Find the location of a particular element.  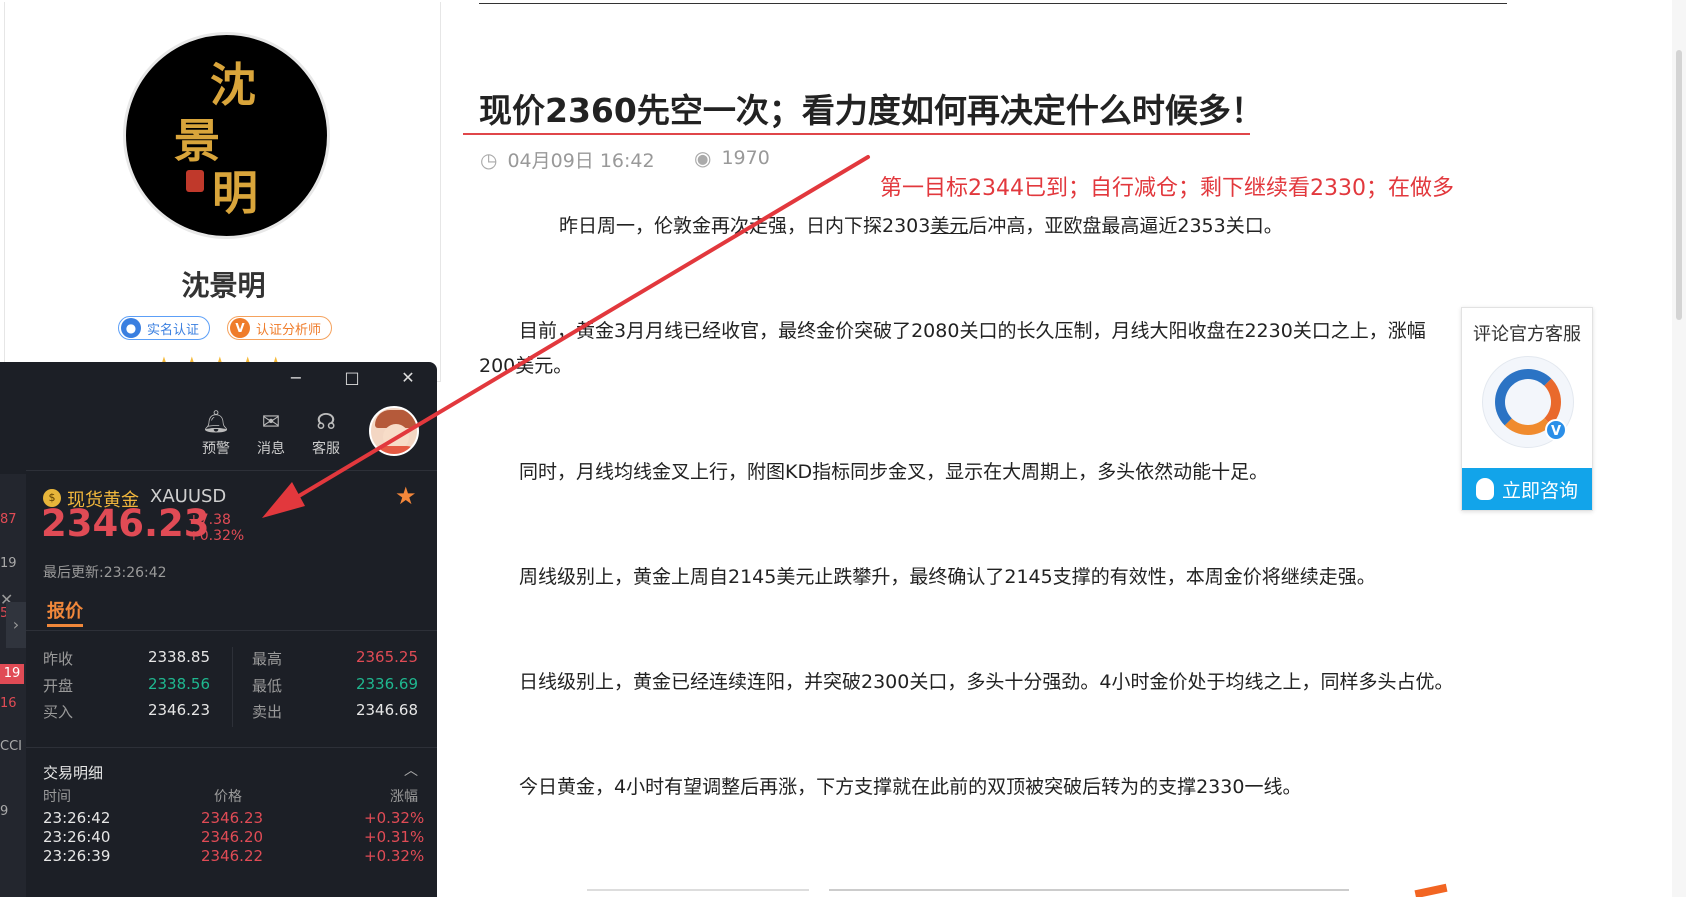

open-value: 2338.56 is located at coordinates (178, 684).